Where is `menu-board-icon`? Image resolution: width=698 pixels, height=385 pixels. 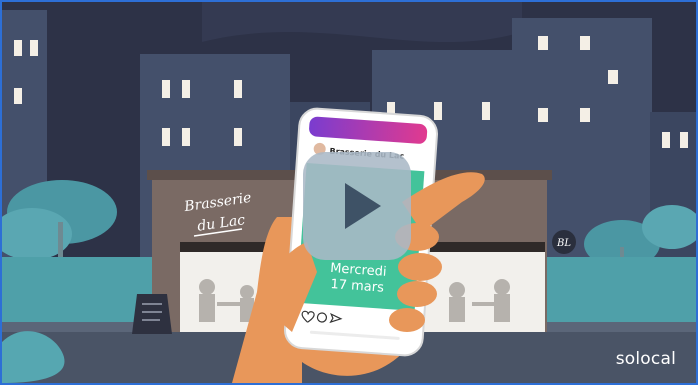
menu-board-icon is located at coordinates (152, 314).